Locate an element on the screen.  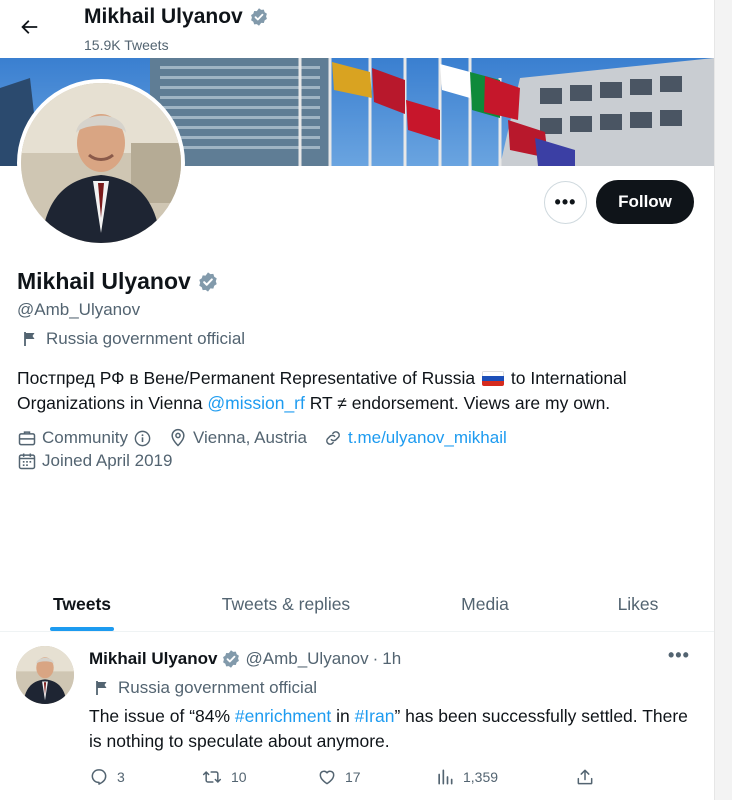
calendar-icon is located at coordinates (27, 461).